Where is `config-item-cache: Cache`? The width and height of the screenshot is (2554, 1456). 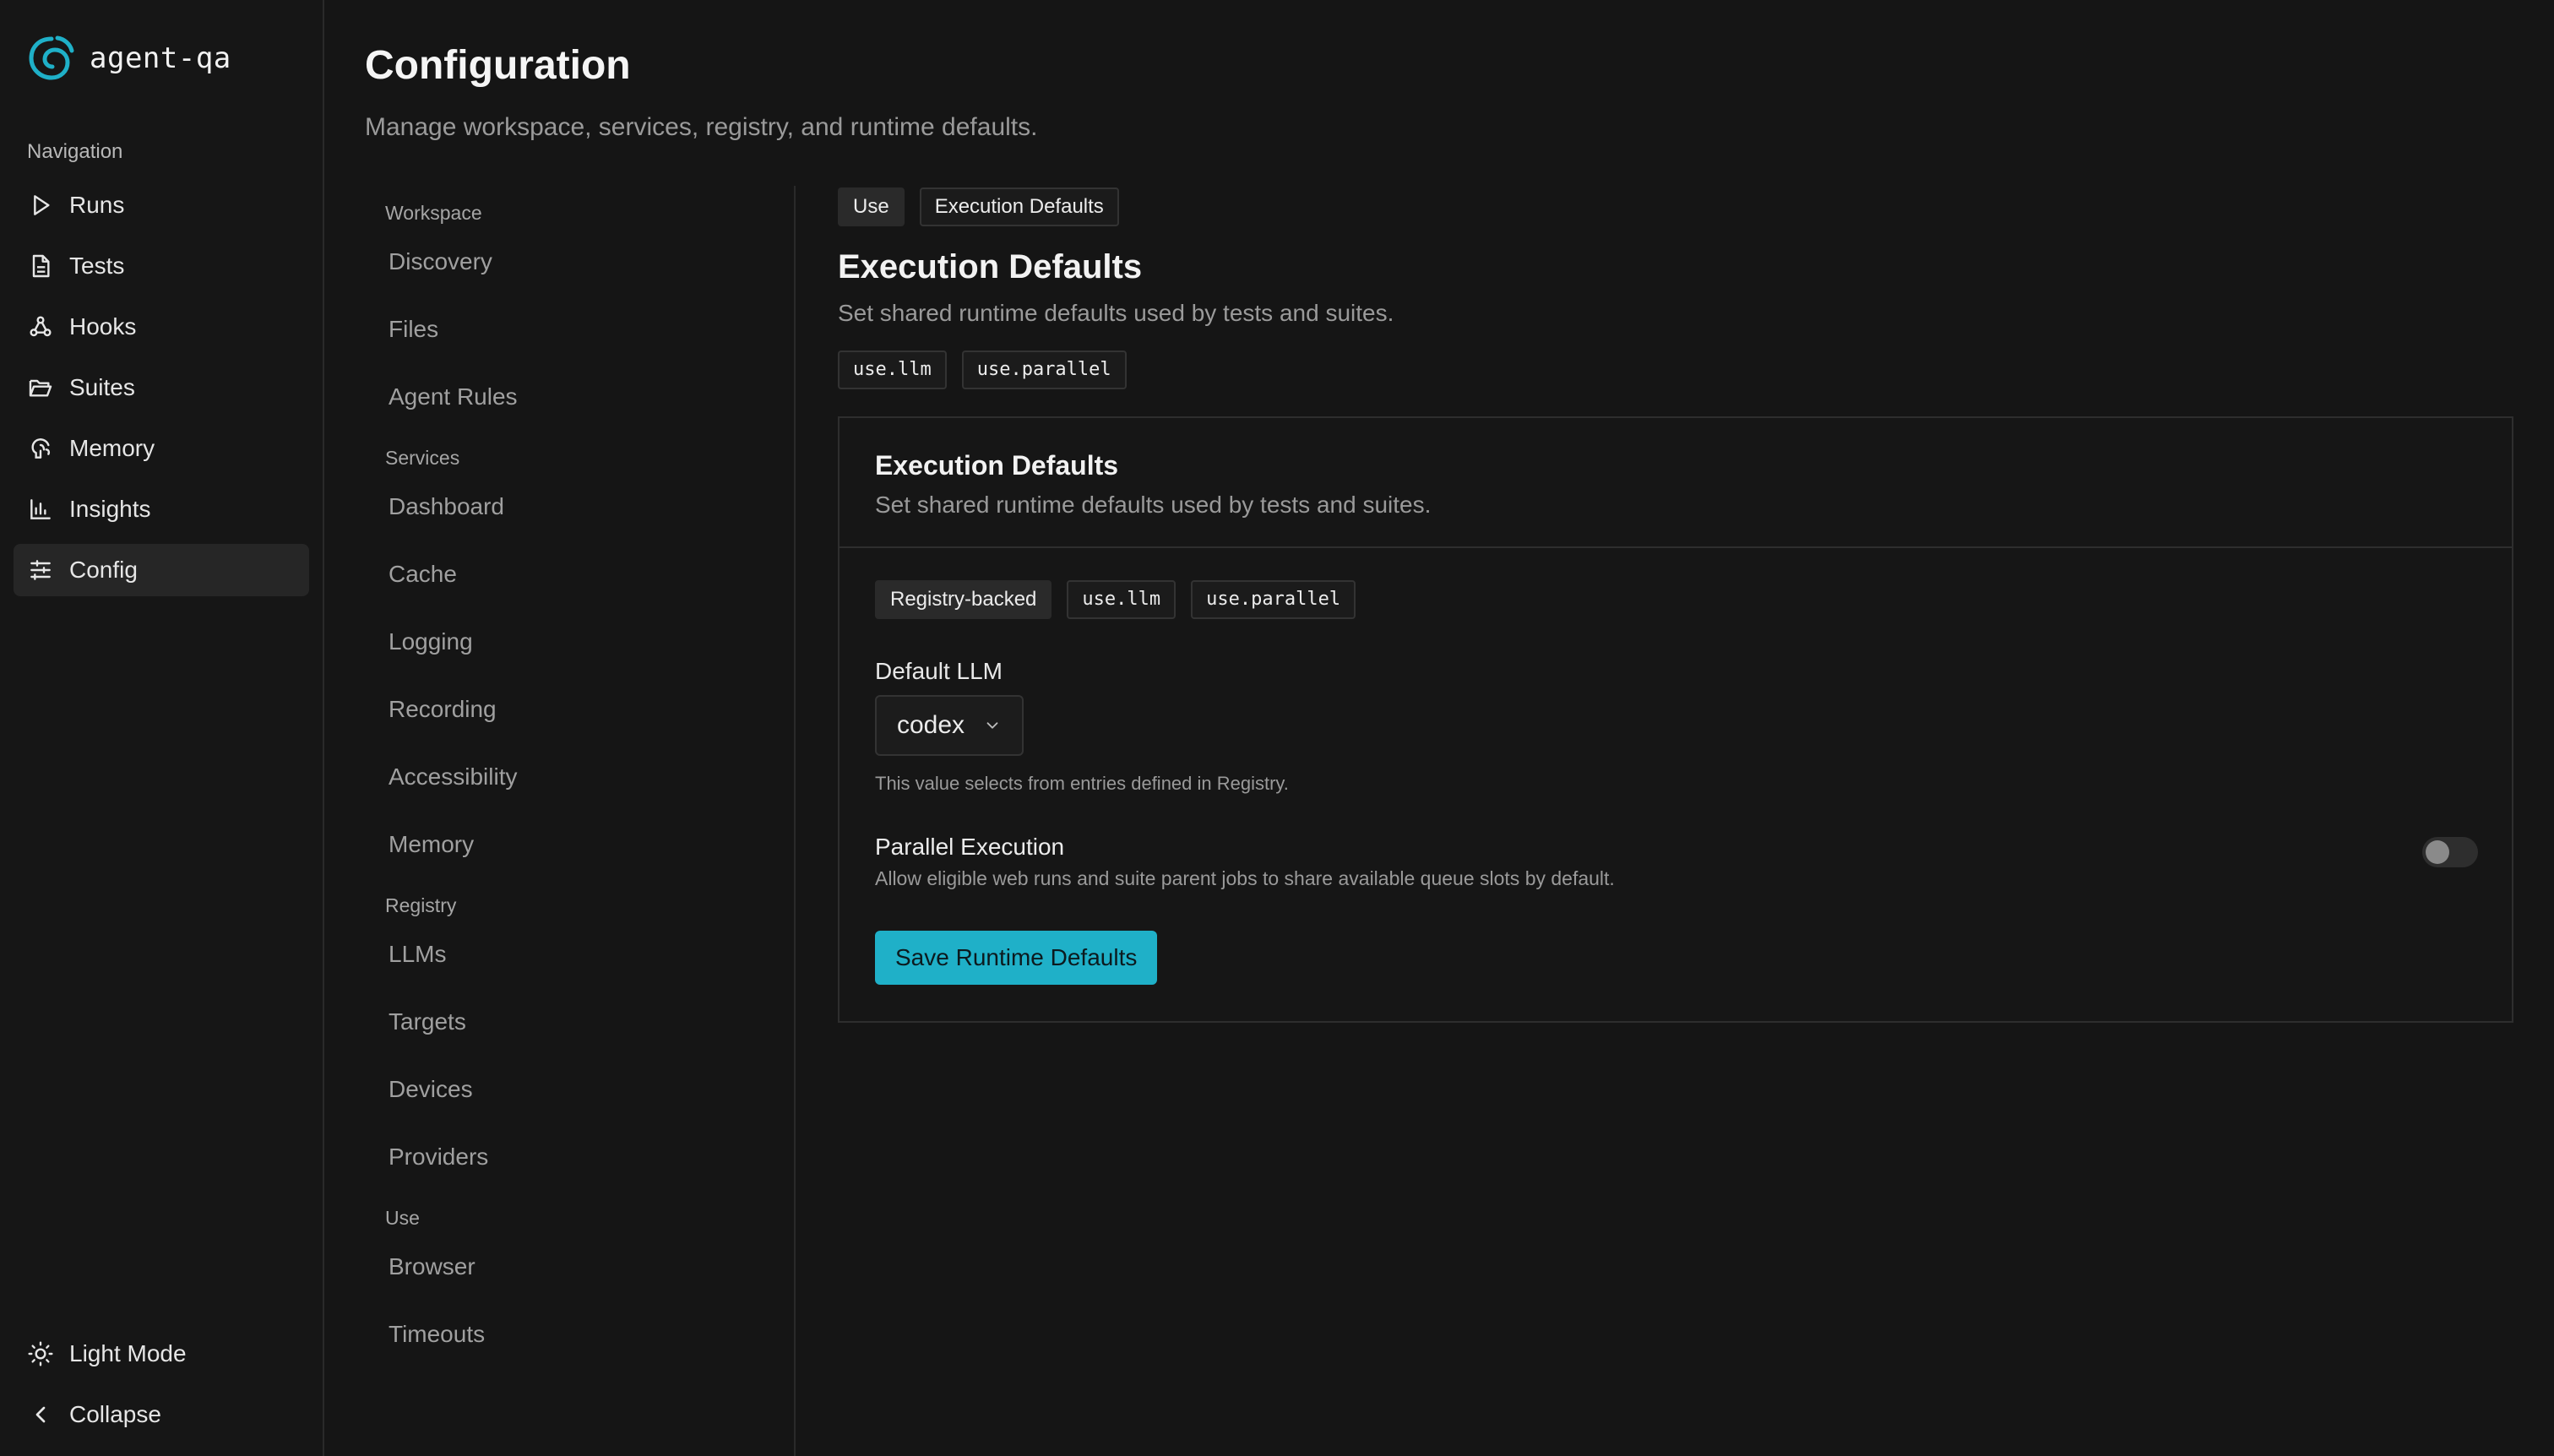
config-item-cache: Cache is located at coordinates (591, 575).